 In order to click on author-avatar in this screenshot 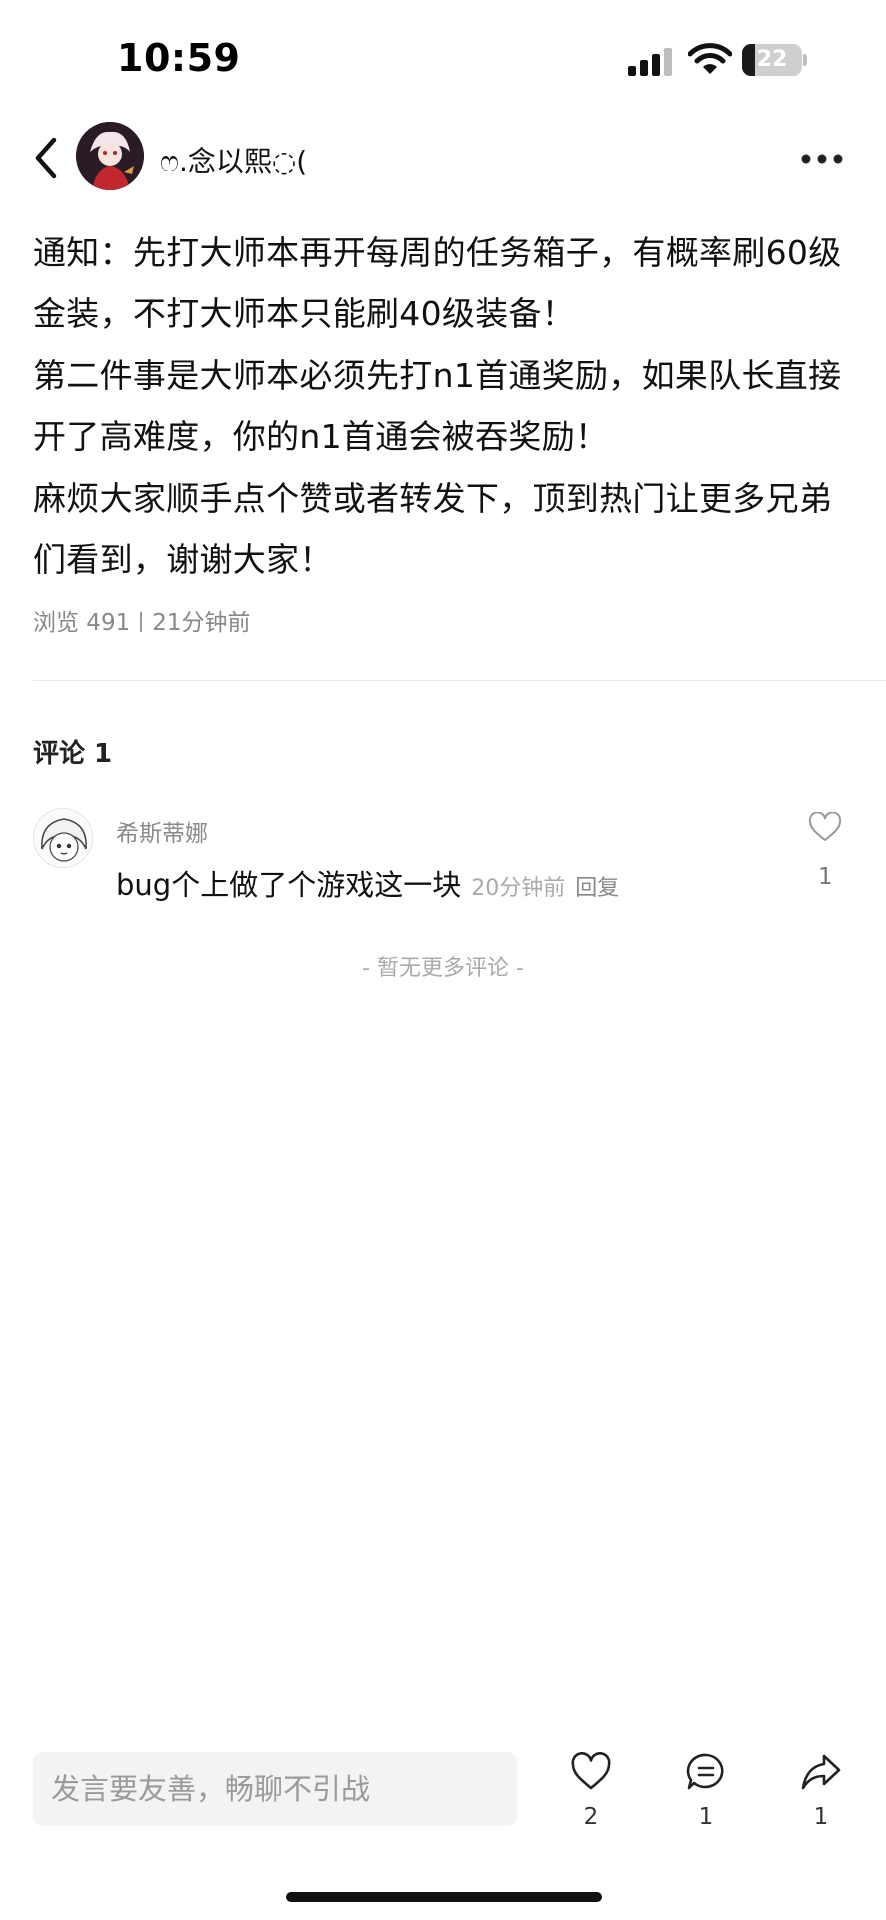, I will do `click(110, 156)`.